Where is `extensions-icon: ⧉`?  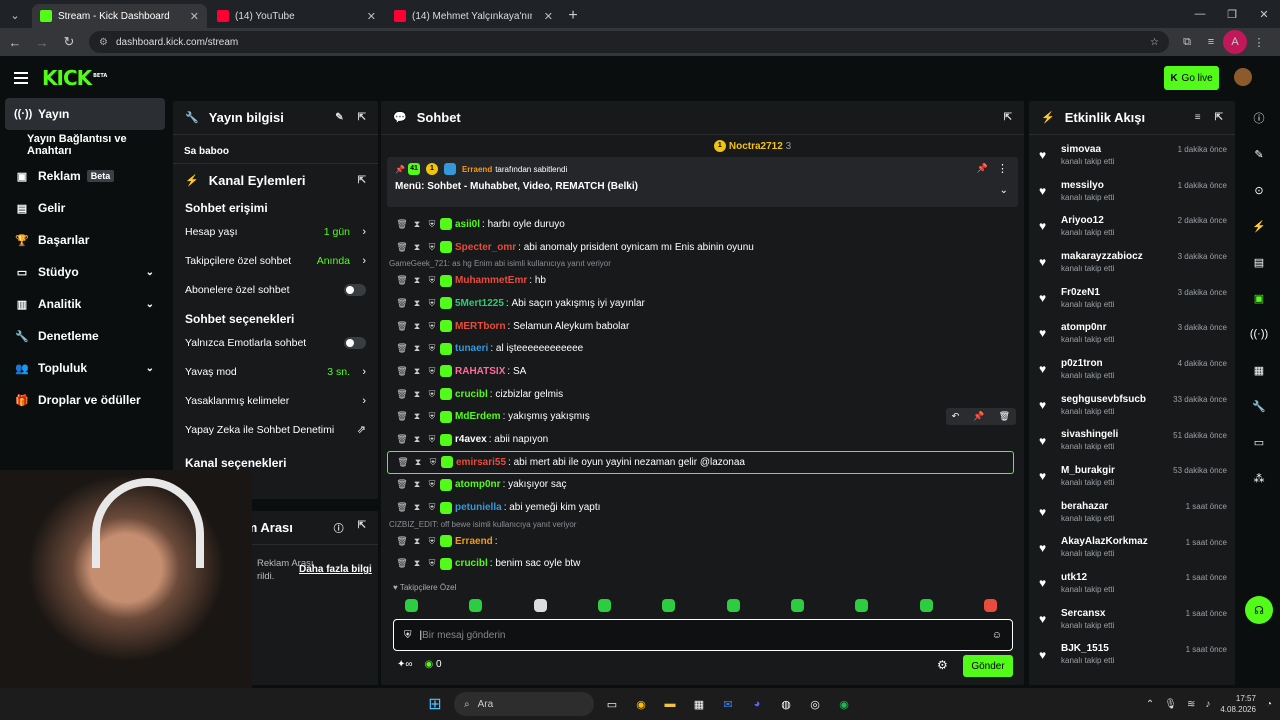 extensions-icon: ⧉ is located at coordinates (1187, 42).